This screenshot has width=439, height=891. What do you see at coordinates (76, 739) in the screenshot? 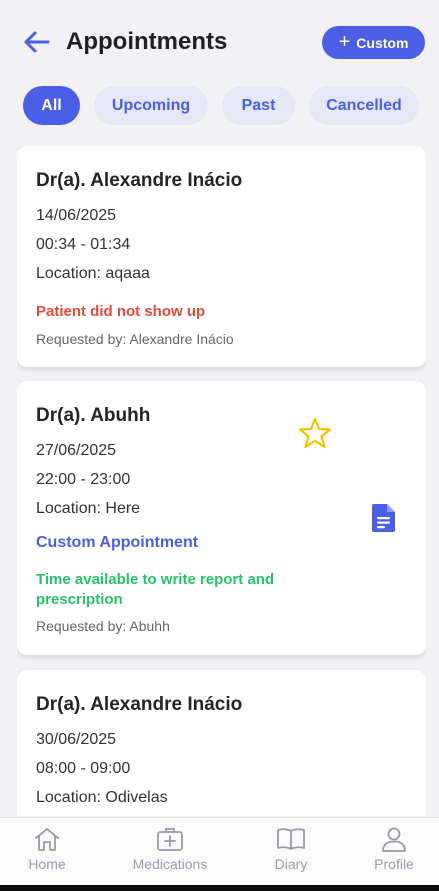
I see `appointment-date: 30/06/2025` at bounding box center [76, 739].